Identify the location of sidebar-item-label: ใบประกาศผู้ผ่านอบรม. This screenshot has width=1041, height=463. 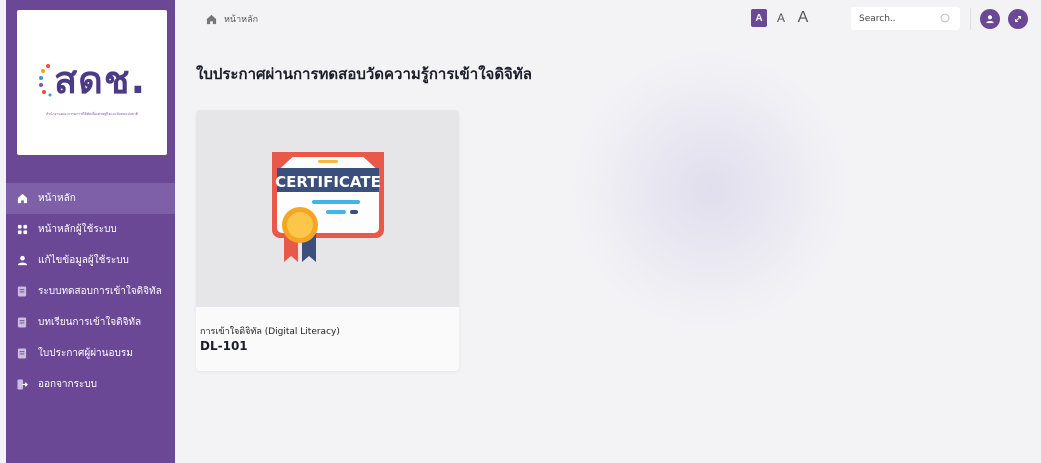
(85, 353).